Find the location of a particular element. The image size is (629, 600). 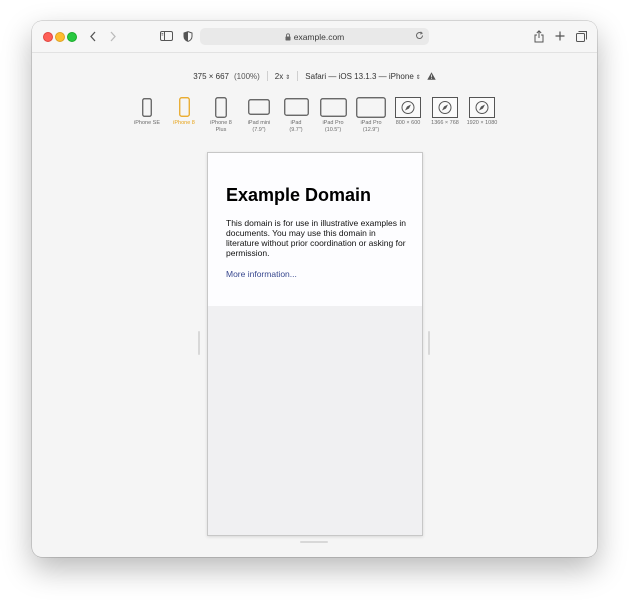

device-ipad-mini: iPad mini (7.9") is located at coordinates (259, 115).